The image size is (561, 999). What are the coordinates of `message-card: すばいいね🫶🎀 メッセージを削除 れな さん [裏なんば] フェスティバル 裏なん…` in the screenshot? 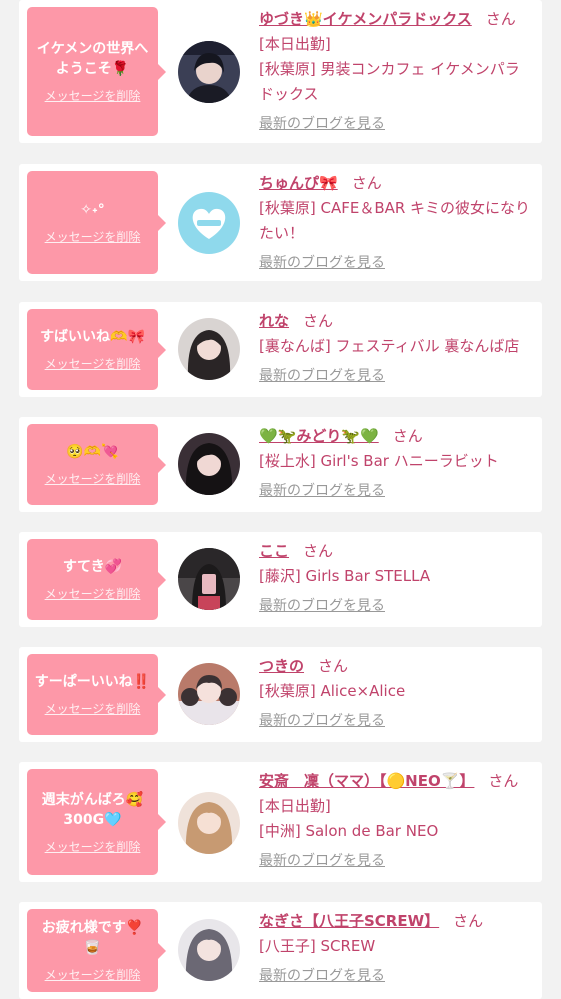 It's located at (280, 349).